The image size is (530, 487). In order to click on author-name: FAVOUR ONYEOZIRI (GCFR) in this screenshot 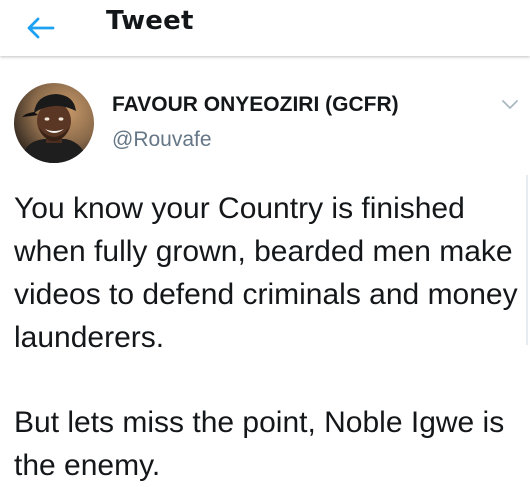, I will do `click(255, 105)`.